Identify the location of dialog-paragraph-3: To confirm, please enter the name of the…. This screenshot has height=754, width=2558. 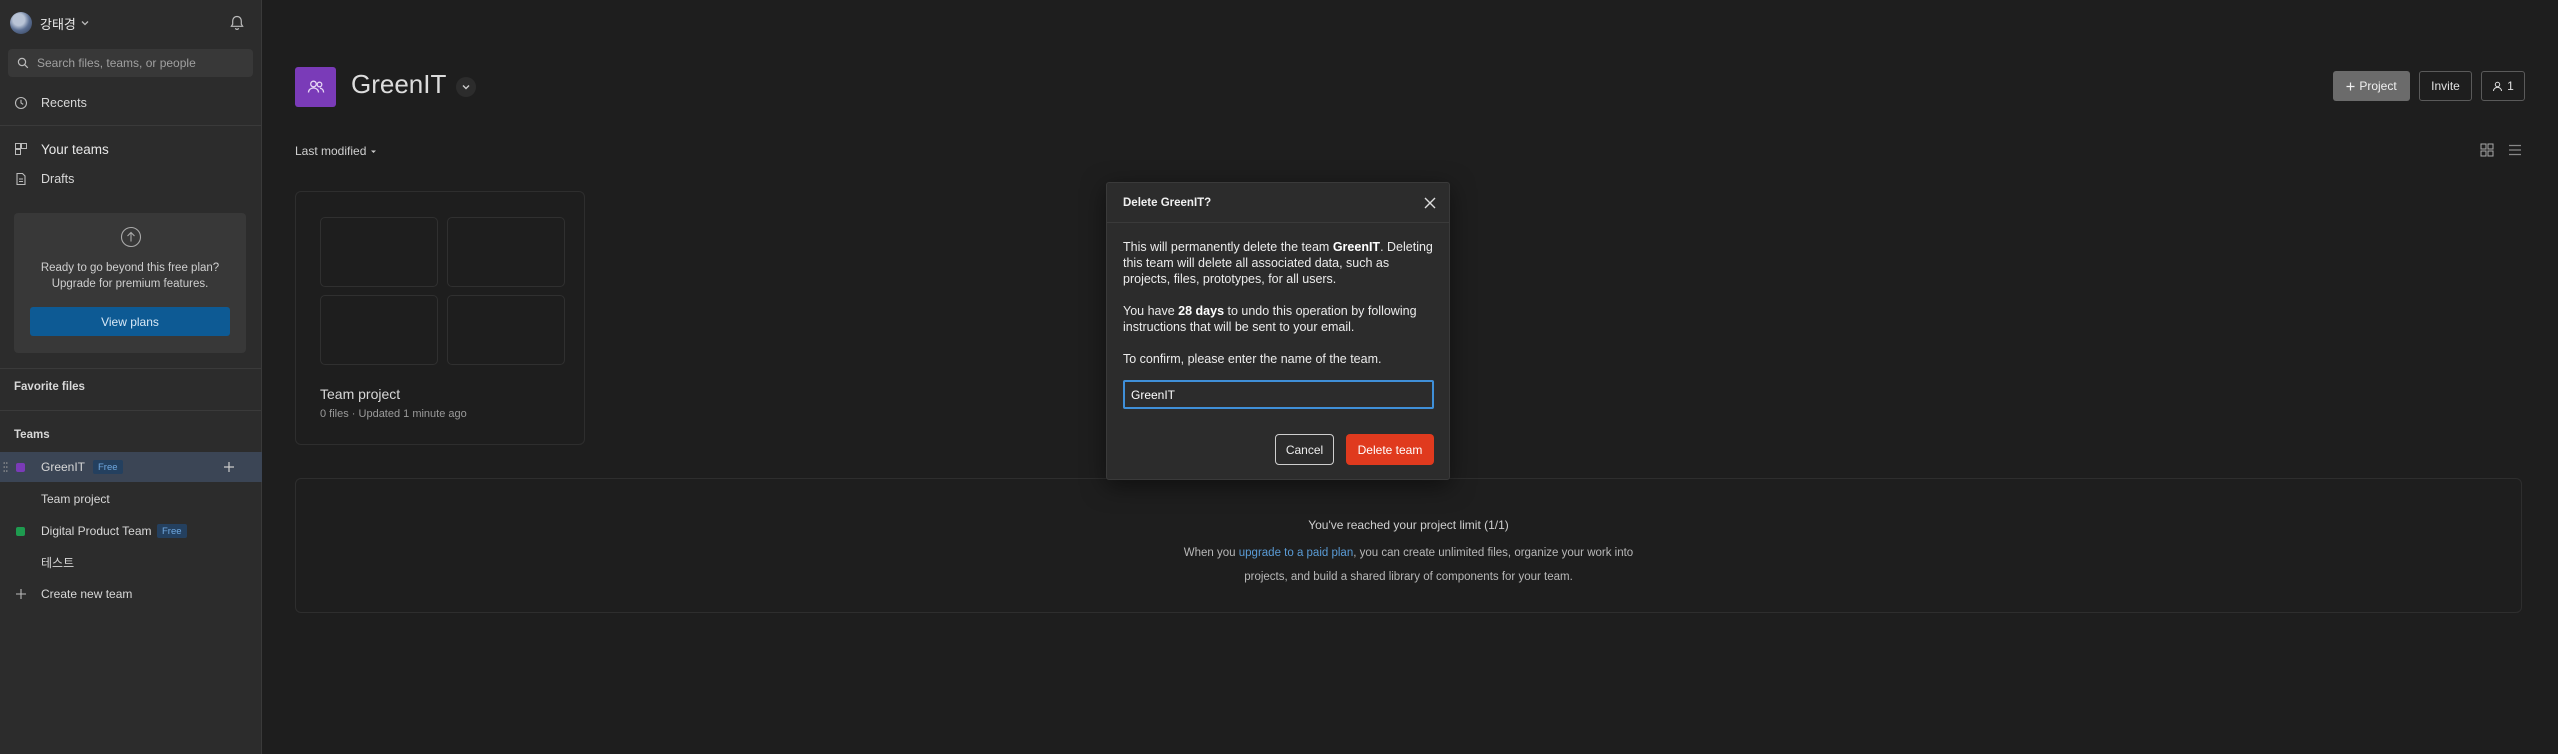
(1252, 359).